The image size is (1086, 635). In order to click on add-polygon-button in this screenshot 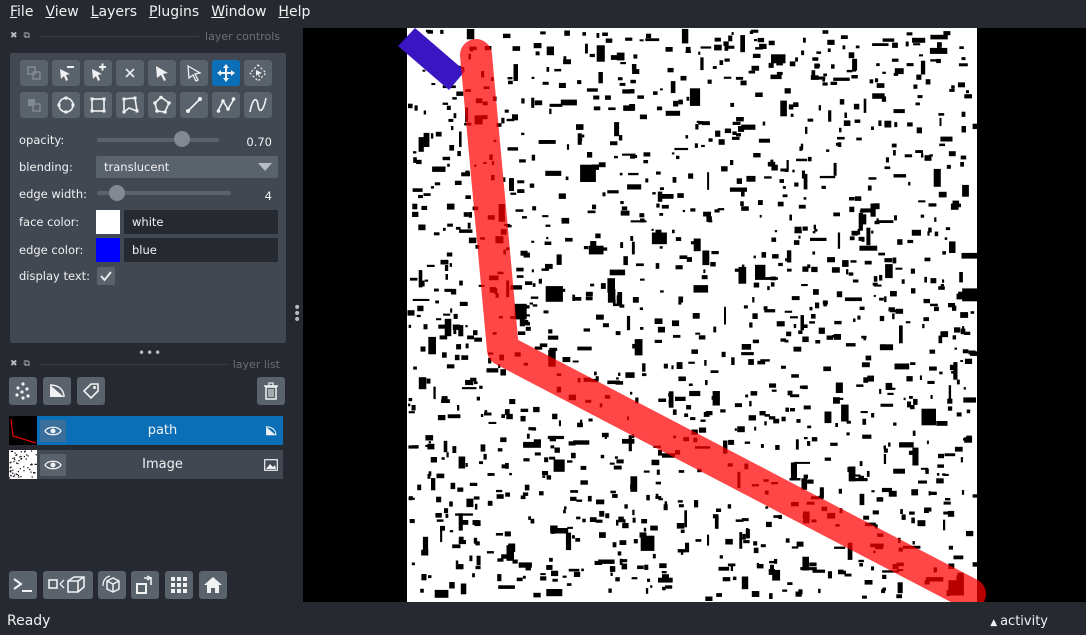, I will do `click(130, 105)`.